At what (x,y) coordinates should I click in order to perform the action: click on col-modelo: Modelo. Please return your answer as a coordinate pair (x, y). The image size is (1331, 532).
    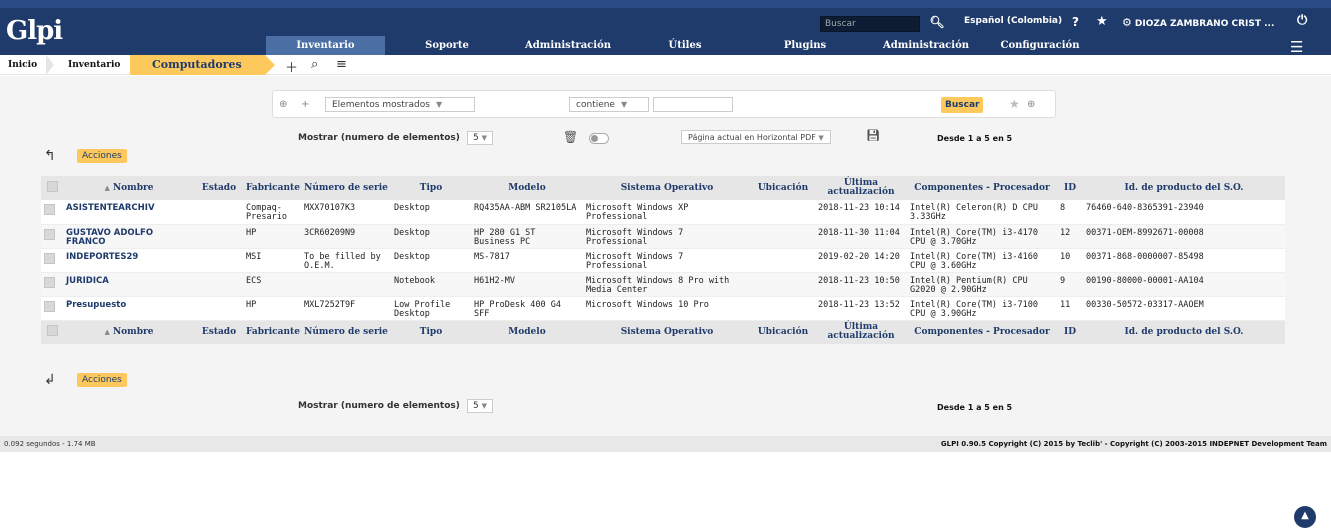
    Looking at the image, I should click on (527, 188).